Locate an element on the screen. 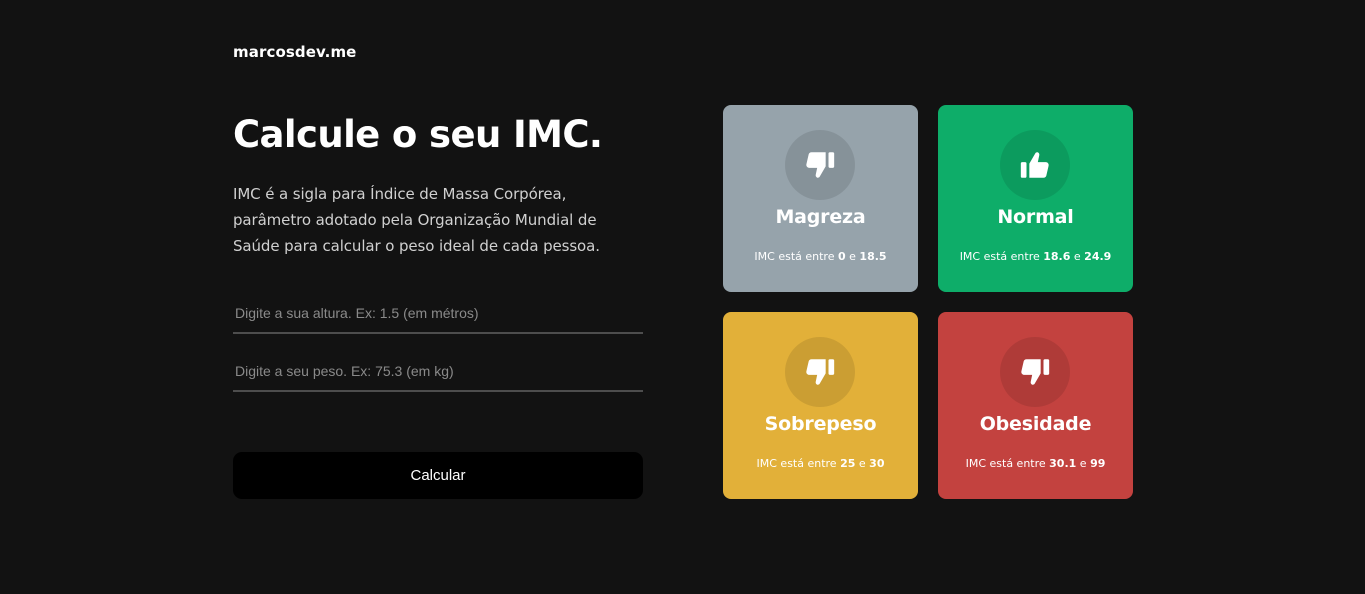  category-card-sobrepeso: Sobrepeso IMC está entre 25 e 30 is located at coordinates (820, 405).